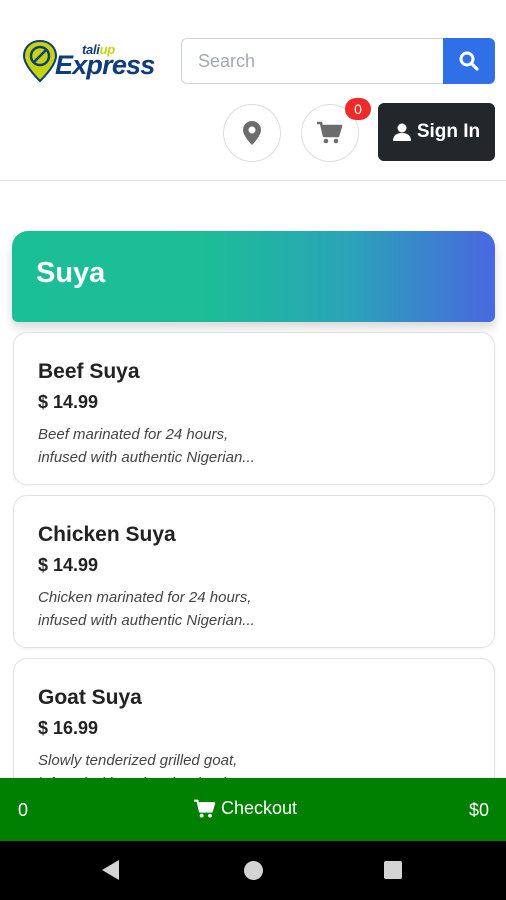 The image size is (506, 900). I want to click on item-name: Beef Suya, so click(89, 371).